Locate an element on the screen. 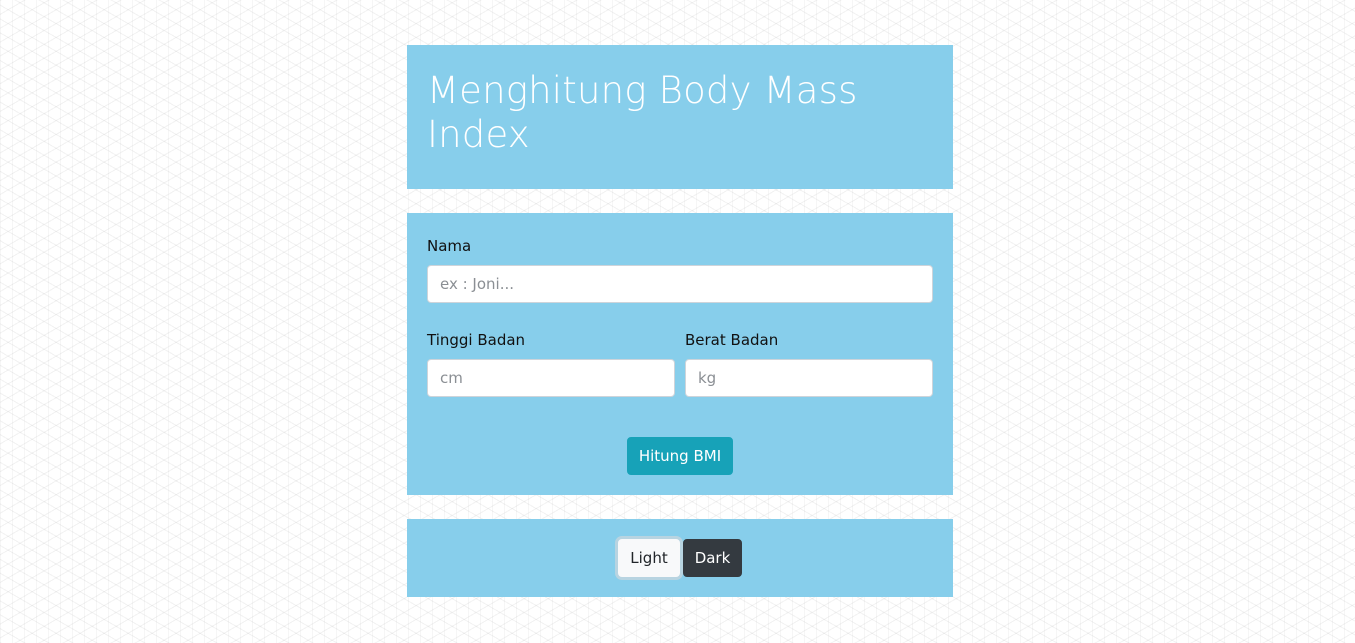 The height and width of the screenshot is (643, 1355). light-theme-button: Light is located at coordinates (649, 558).